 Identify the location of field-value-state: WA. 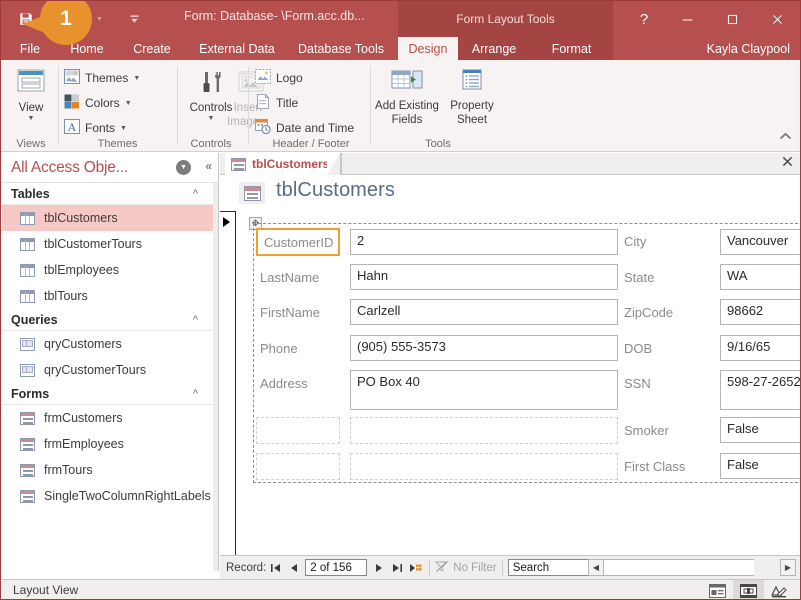
(760, 277).